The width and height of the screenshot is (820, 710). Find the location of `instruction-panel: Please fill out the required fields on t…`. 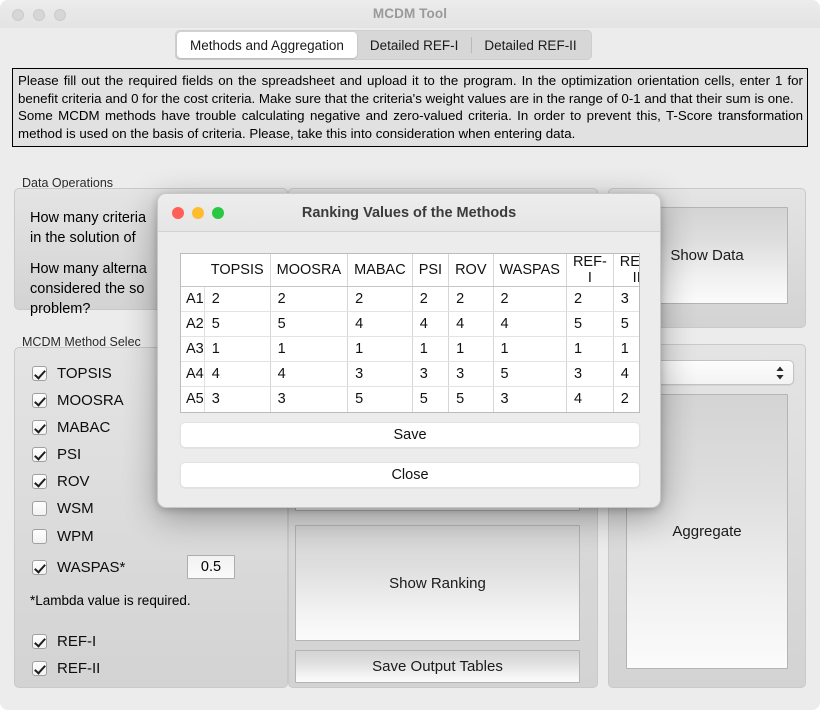

instruction-panel: Please fill out the required fields on t… is located at coordinates (410, 107).